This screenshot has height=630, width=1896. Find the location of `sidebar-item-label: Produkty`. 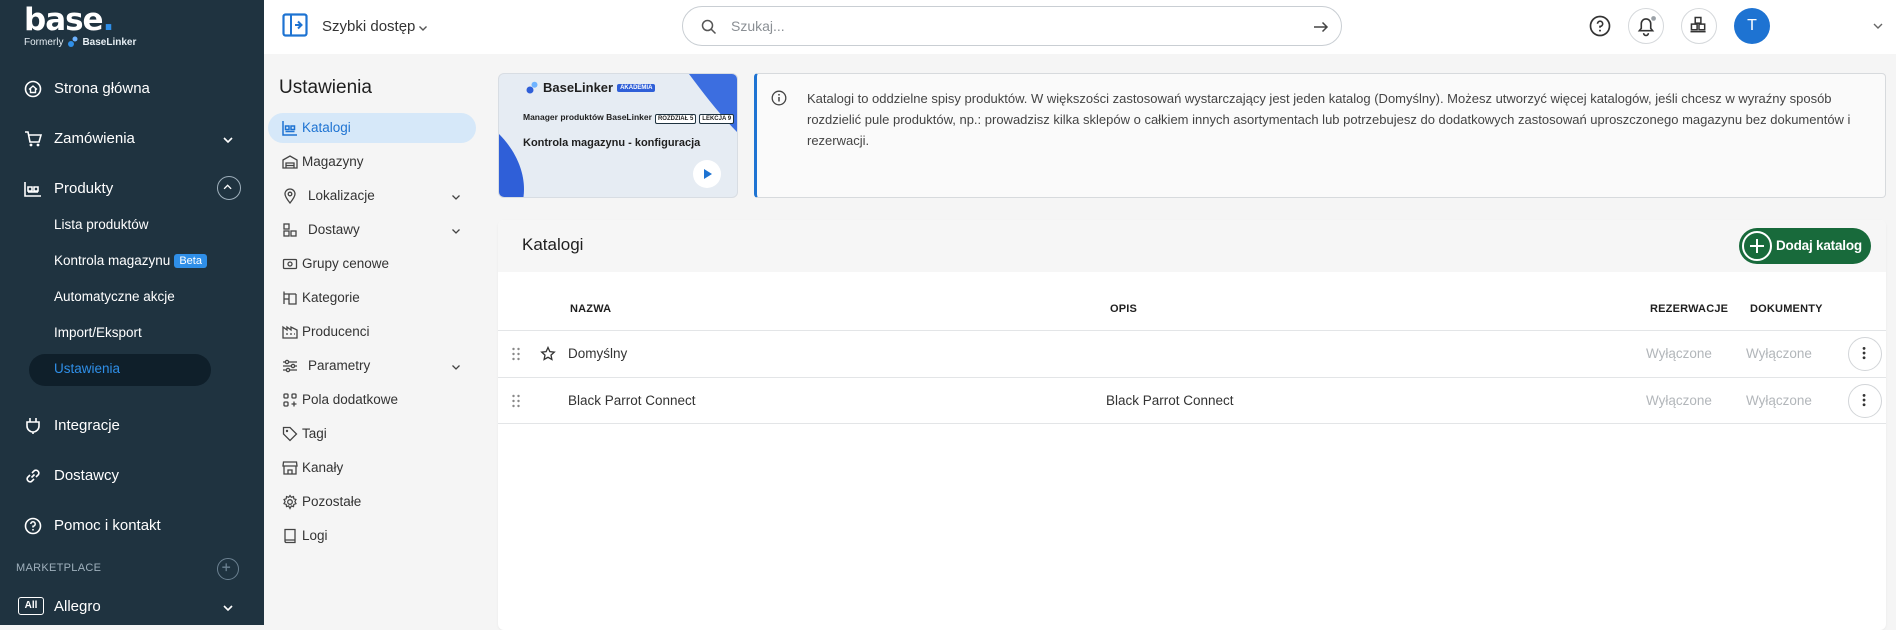

sidebar-item-label: Produkty is located at coordinates (84, 188).